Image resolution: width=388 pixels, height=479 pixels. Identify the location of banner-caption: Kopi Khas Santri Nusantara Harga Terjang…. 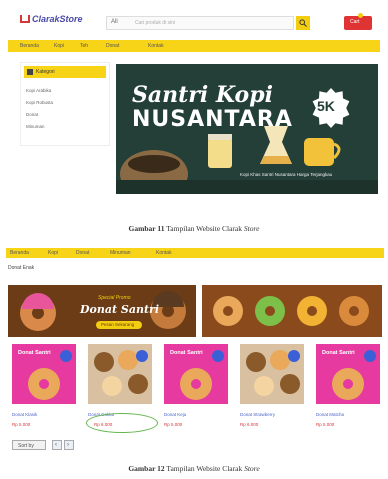
(286, 174).